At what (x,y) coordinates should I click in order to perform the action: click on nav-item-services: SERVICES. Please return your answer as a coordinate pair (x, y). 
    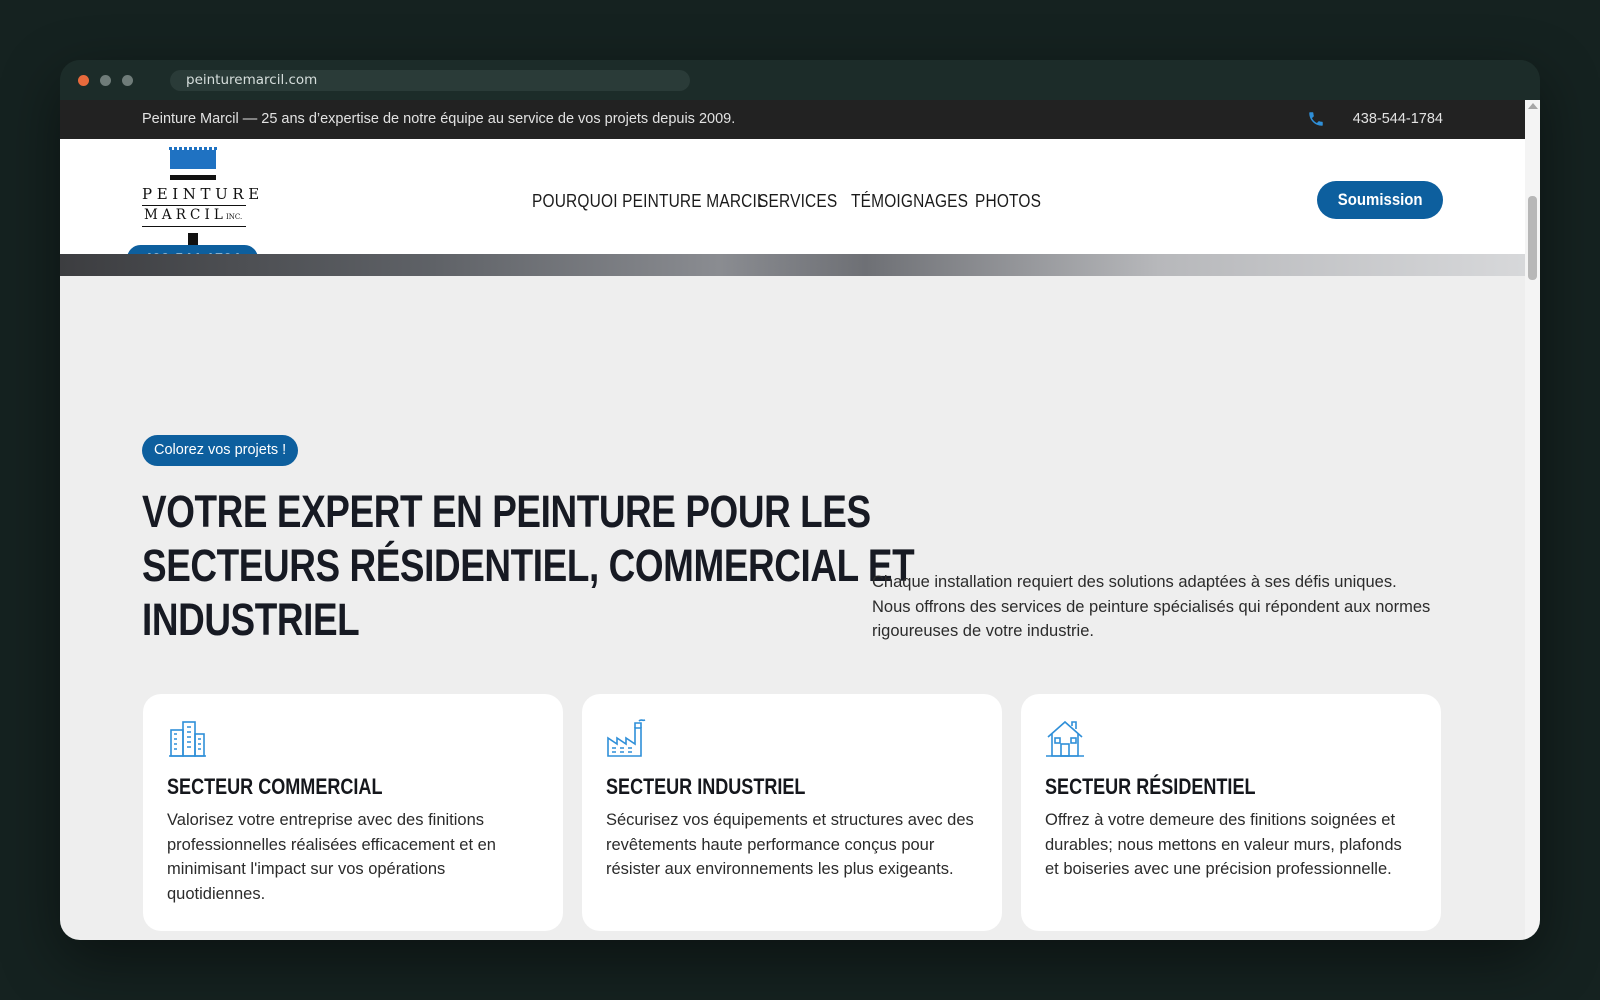
    Looking at the image, I should click on (797, 201).